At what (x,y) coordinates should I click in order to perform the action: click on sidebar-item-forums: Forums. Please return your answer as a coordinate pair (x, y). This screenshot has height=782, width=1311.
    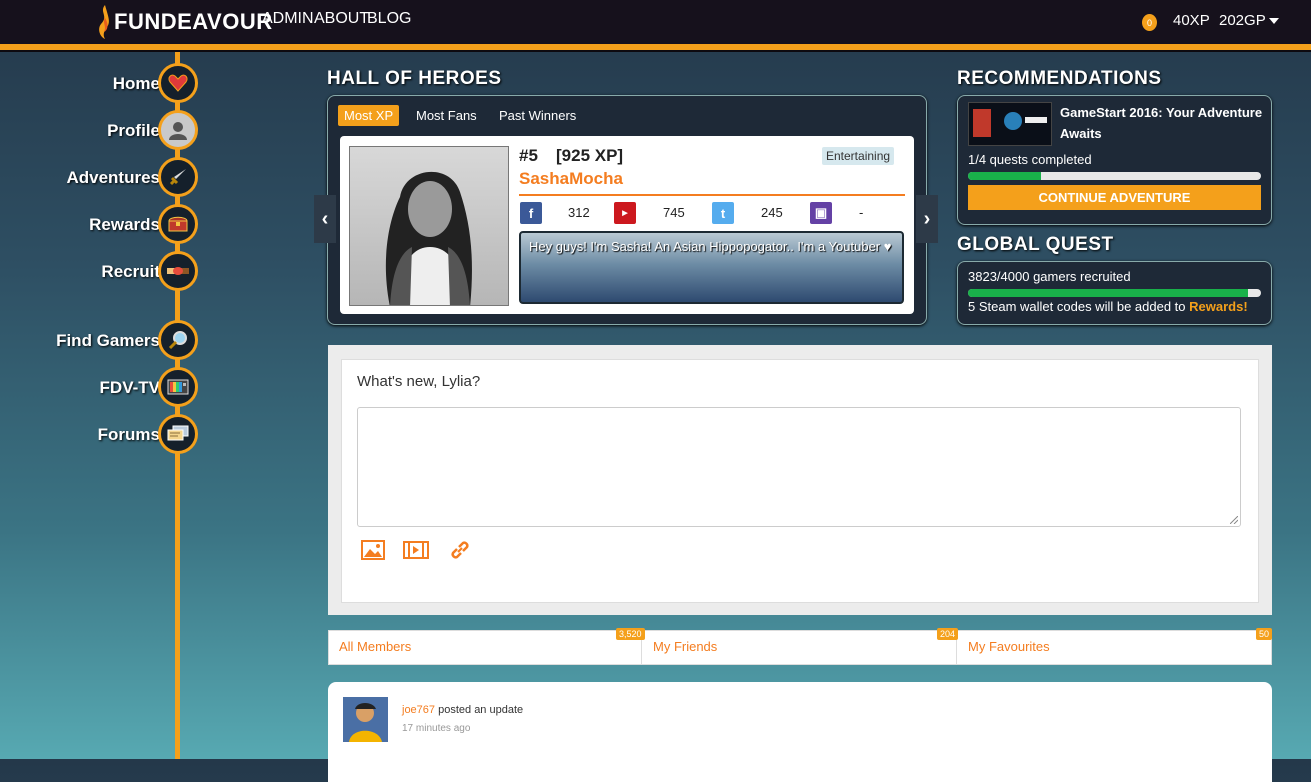
    Looking at the image, I should click on (100, 434).